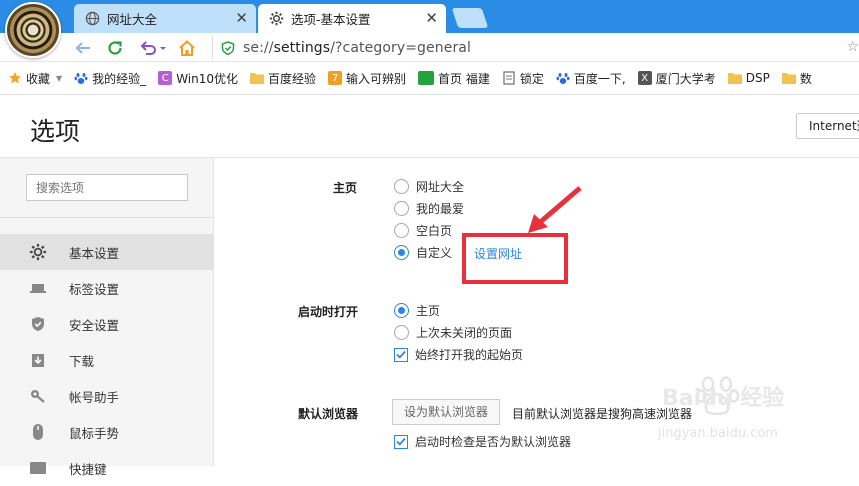 The height and width of the screenshot is (486, 859). Describe the element at coordinates (429, 127) in the screenshot. I see `page-header: 选项 Internet选` at that location.